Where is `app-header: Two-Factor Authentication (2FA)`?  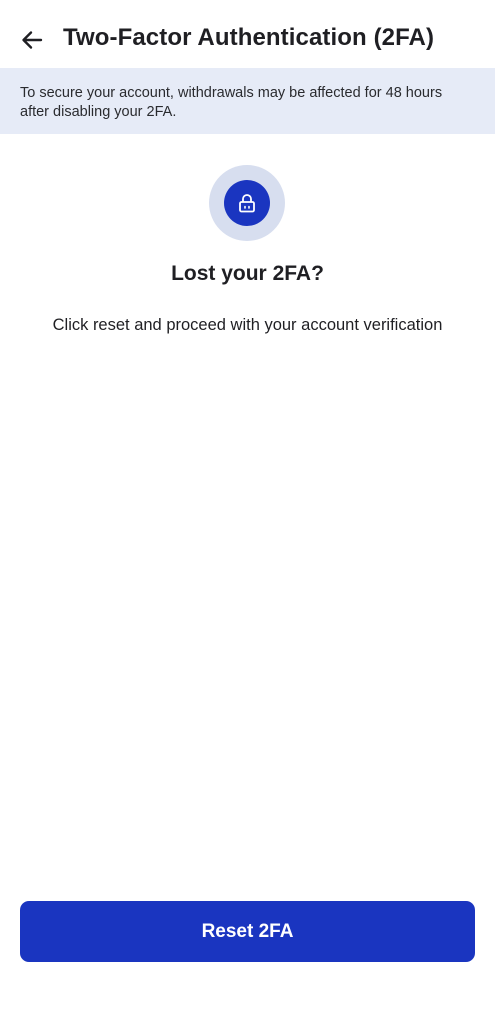
app-header: Two-Factor Authentication (2FA) is located at coordinates (247, 34).